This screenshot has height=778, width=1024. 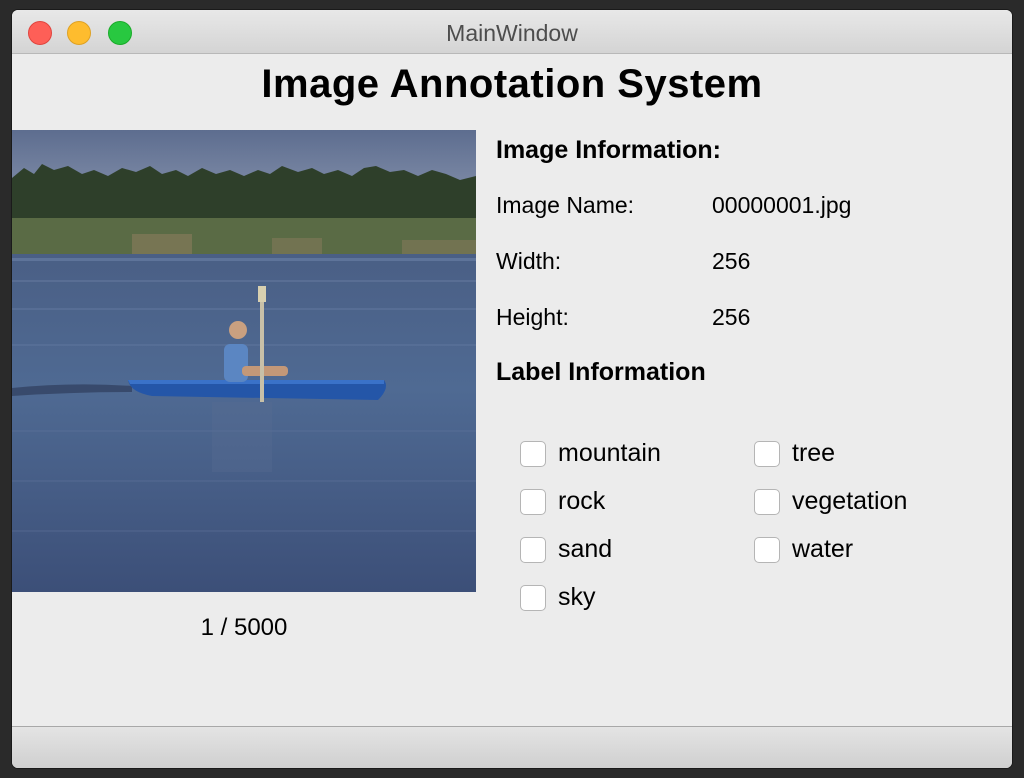 I want to click on image-counter: 1 / 5000, so click(x=244, y=627).